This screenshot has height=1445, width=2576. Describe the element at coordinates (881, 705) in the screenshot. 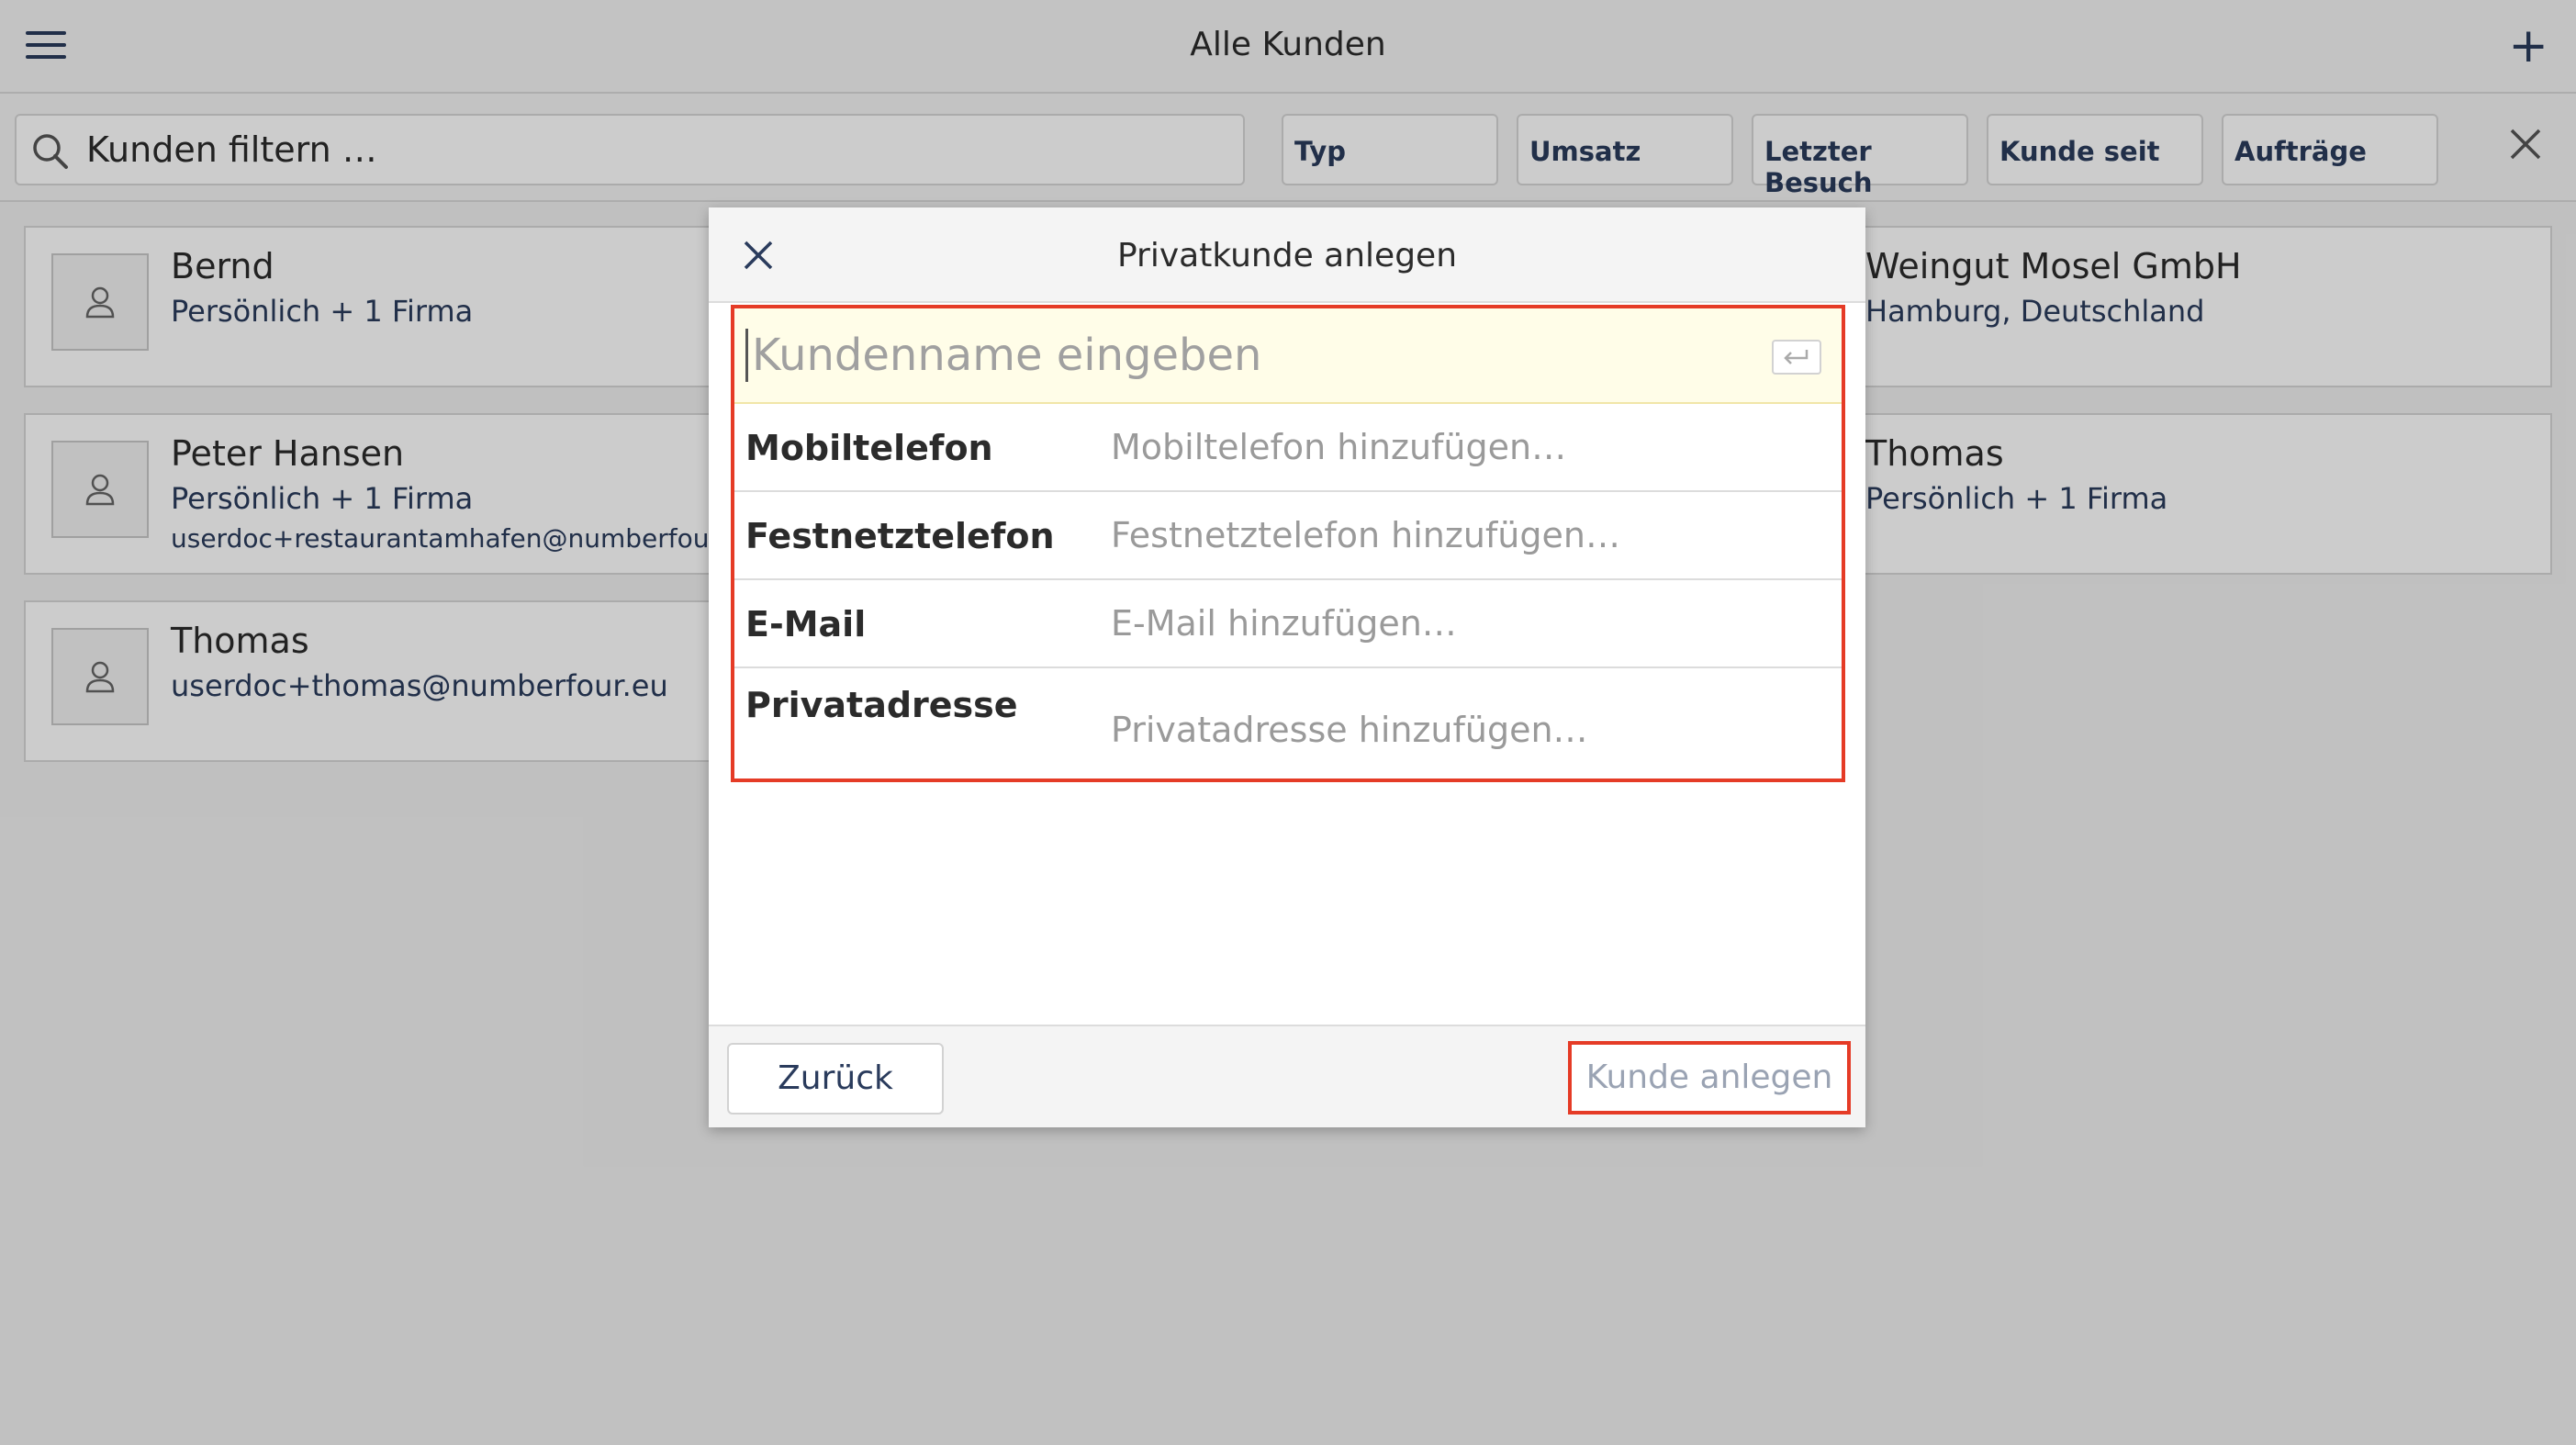

I see `address-label: Privatadresse` at that location.